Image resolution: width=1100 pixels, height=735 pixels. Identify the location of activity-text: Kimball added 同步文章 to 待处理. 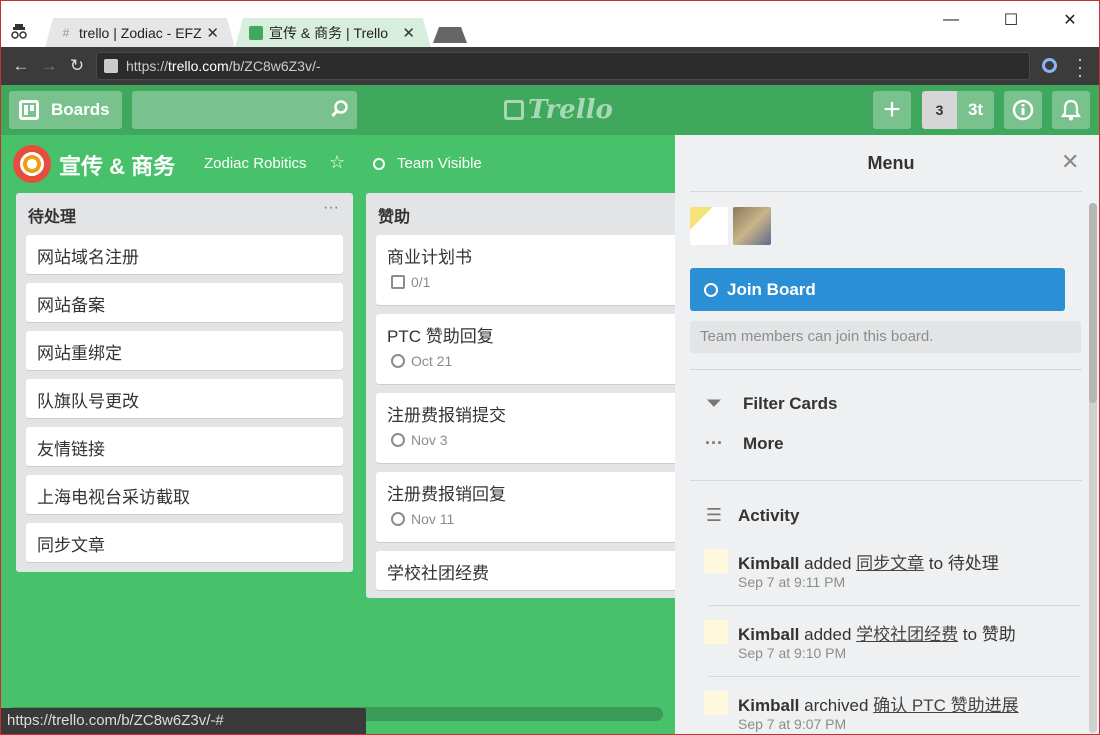
(868, 561).